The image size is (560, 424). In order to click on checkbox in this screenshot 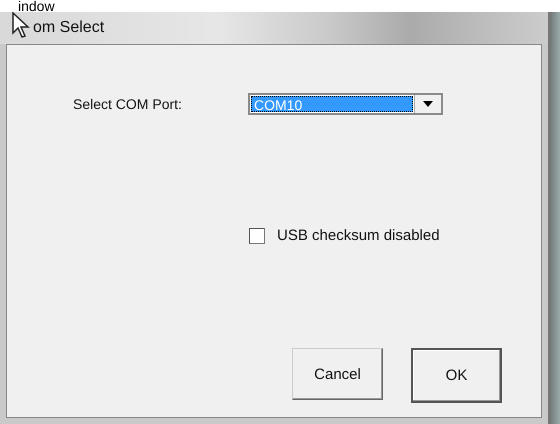, I will do `click(257, 236)`.